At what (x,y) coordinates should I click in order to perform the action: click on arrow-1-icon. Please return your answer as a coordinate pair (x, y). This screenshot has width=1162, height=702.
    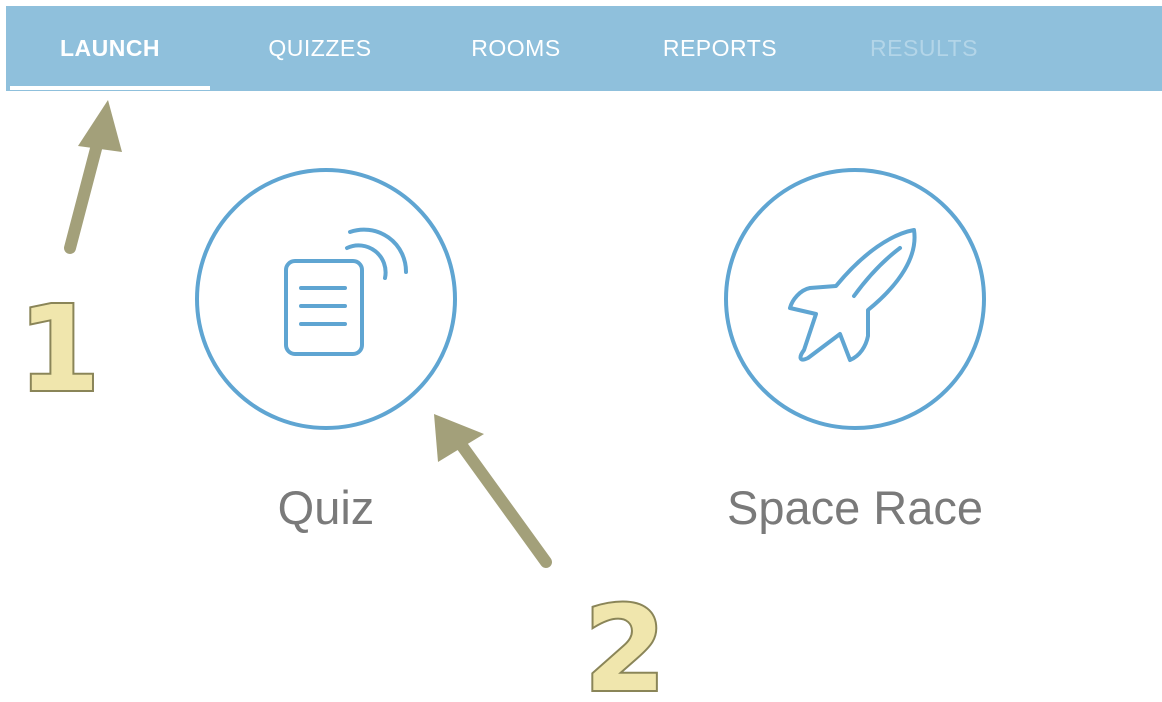
    Looking at the image, I should click on (93, 177).